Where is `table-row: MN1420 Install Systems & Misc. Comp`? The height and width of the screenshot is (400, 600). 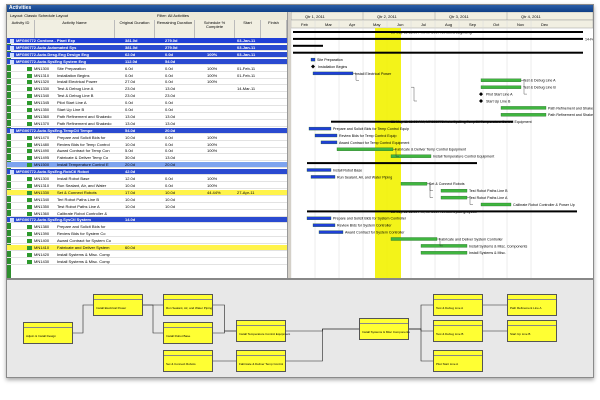 table-row: MN1420 Install Systems & Misc. Comp is located at coordinates (147, 255).